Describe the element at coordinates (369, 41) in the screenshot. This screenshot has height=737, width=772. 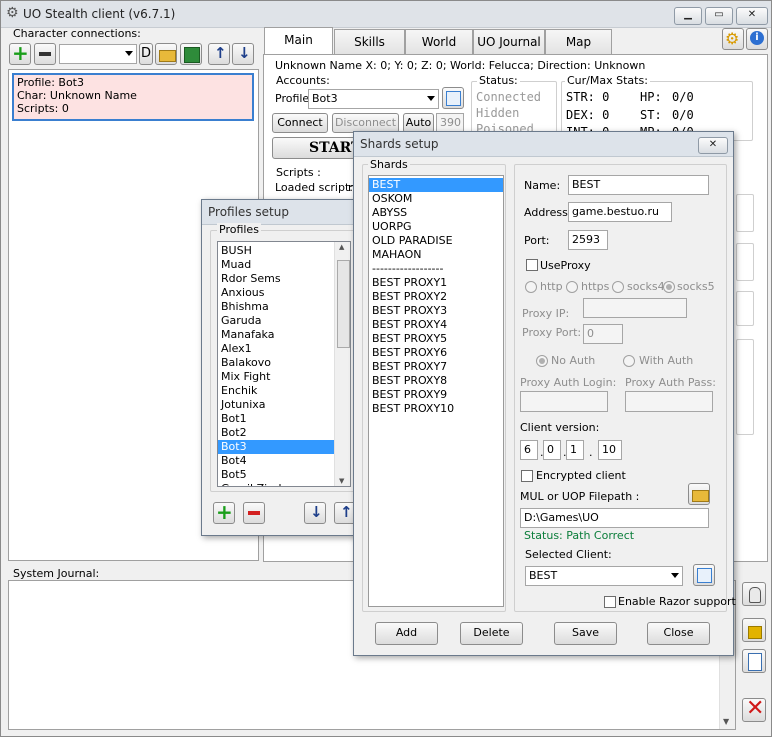
I see `tab-skills: Skills` at that location.